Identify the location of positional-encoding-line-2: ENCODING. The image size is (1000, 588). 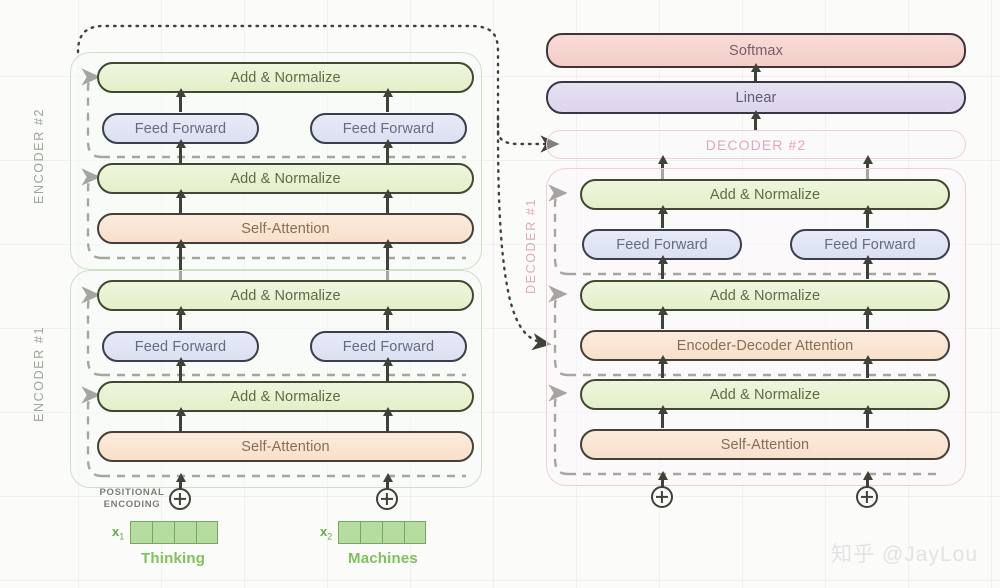
(132, 504).